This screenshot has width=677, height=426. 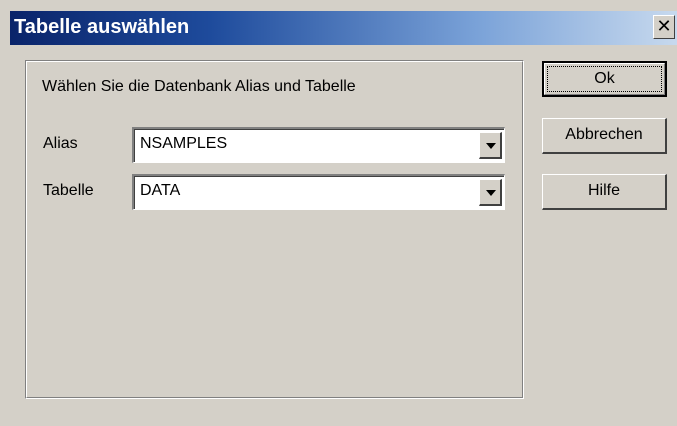 I want to click on alias-combobox: NSAMPLES, so click(x=318, y=145).